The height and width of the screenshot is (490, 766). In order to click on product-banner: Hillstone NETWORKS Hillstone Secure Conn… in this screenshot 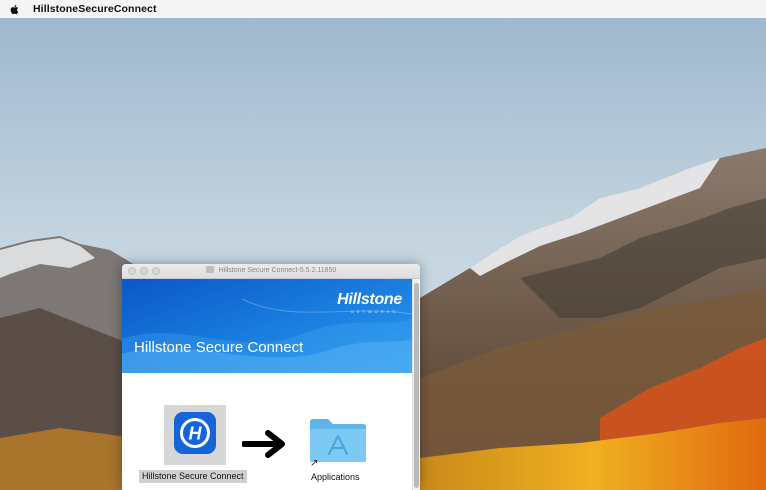, I will do `click(267, 326)`.